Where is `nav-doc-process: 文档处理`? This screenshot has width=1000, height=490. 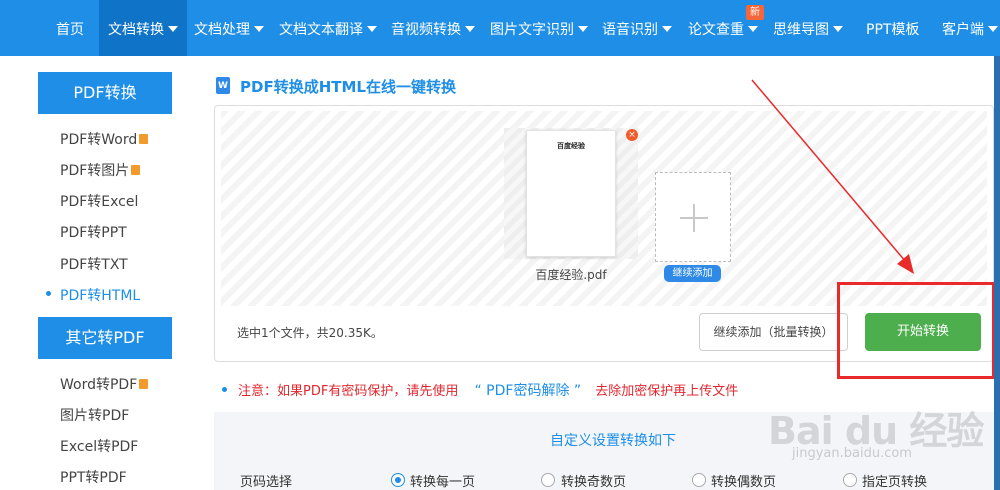 nav-doc-process: 文档处理 is located at coordinates (229, 28).